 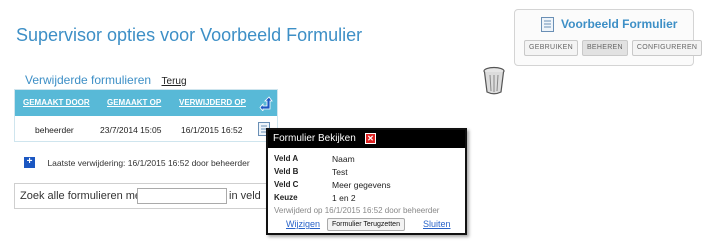 What do you see at coordinates (437, 224) in the screenshot?
I see `close-link: Sluiten` at bounding box center [437, 224].